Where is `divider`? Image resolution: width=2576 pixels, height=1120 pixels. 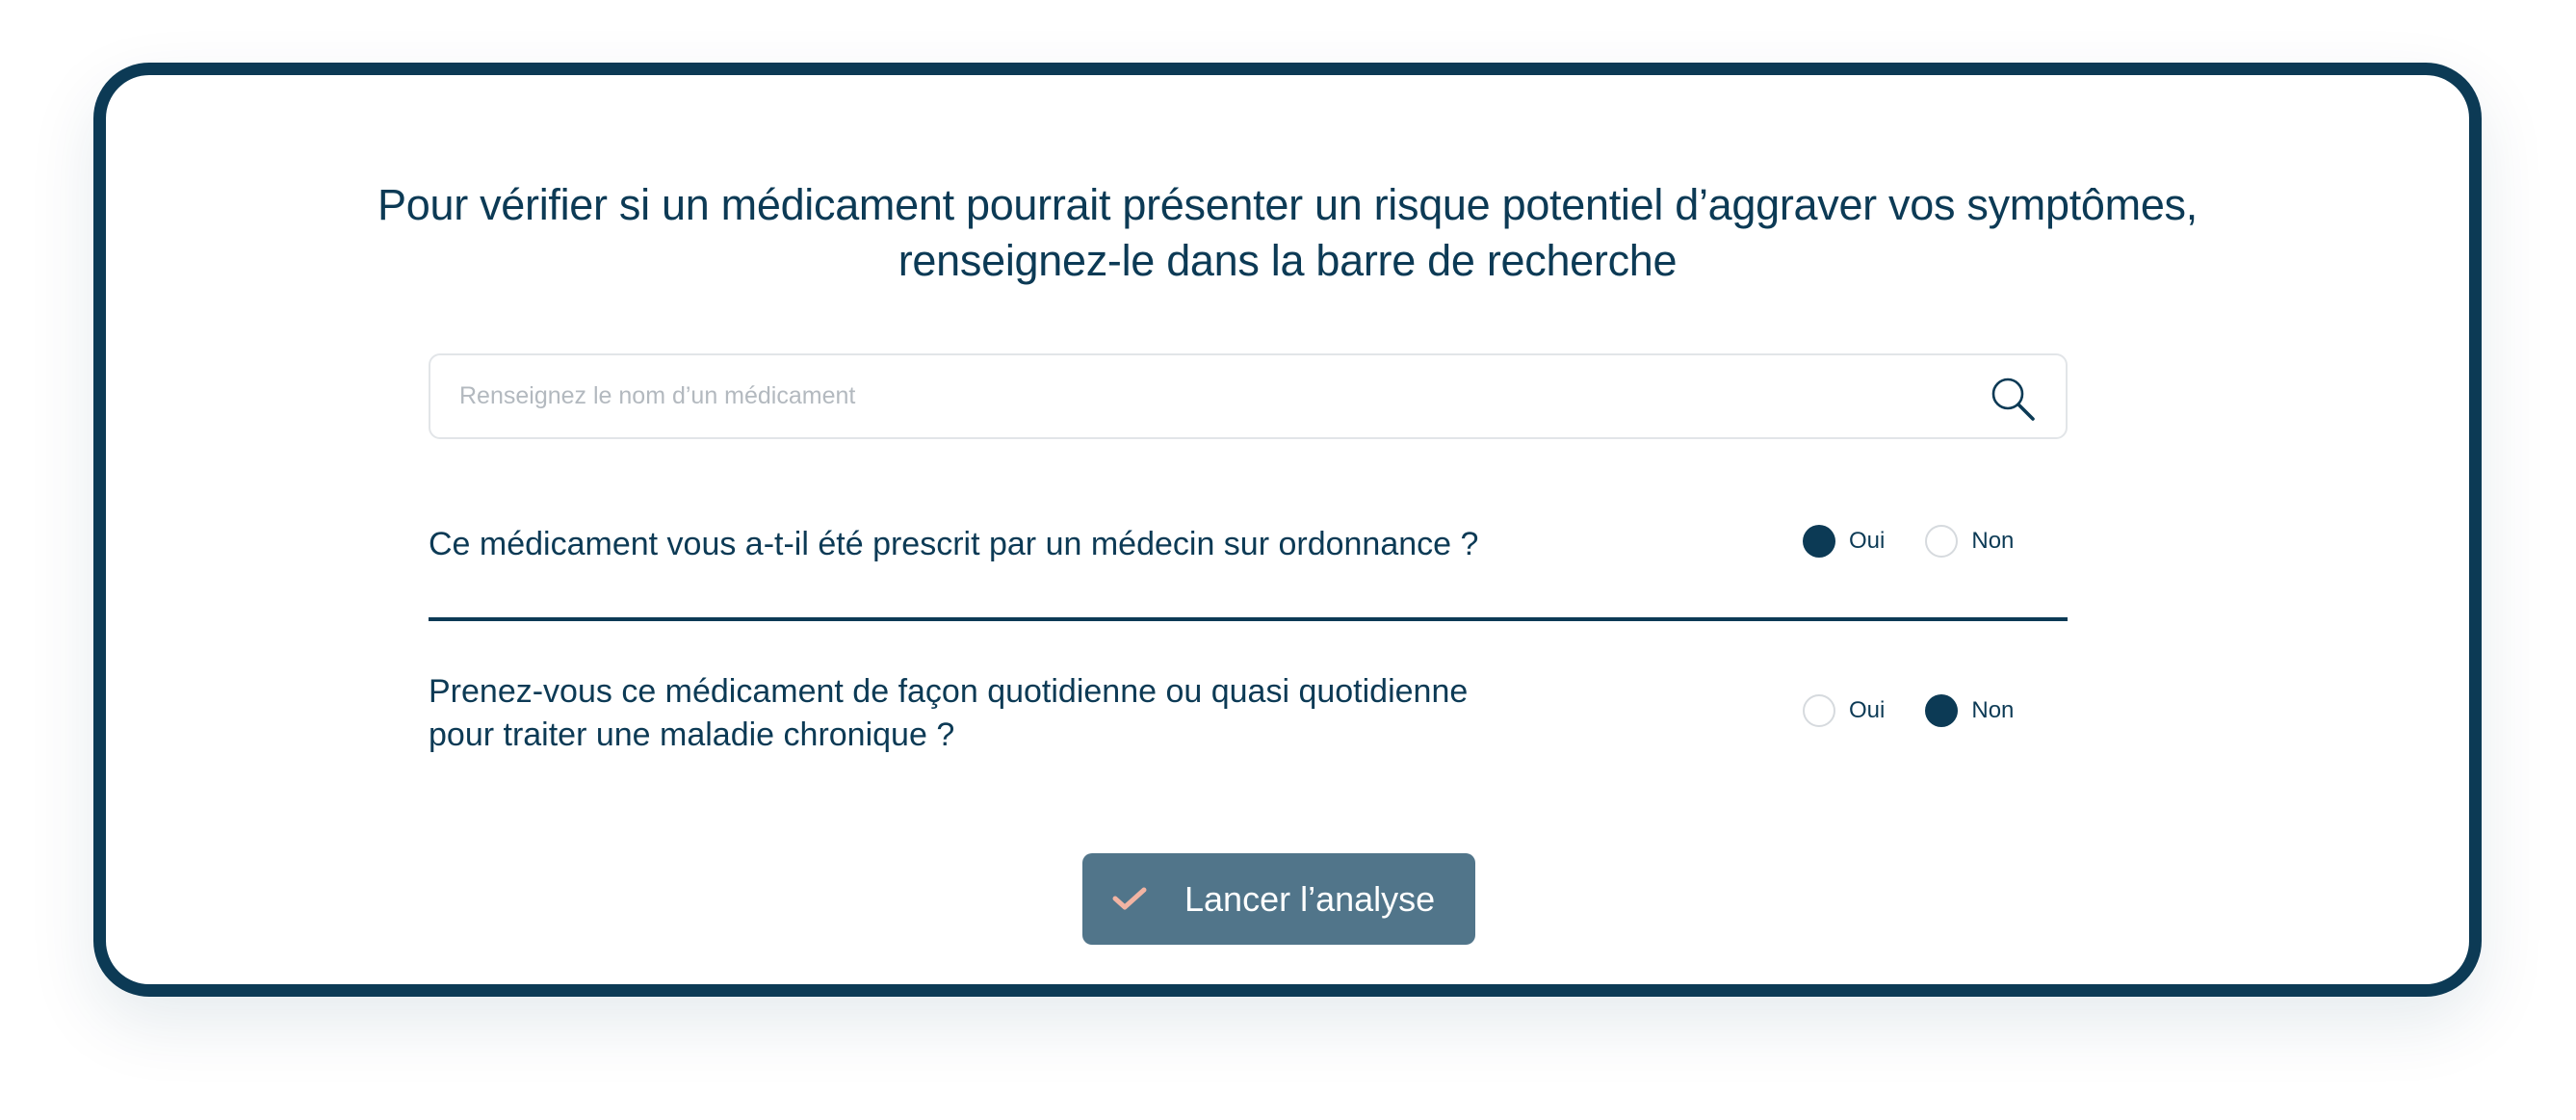 divider is located at coordinates (1248, 619).